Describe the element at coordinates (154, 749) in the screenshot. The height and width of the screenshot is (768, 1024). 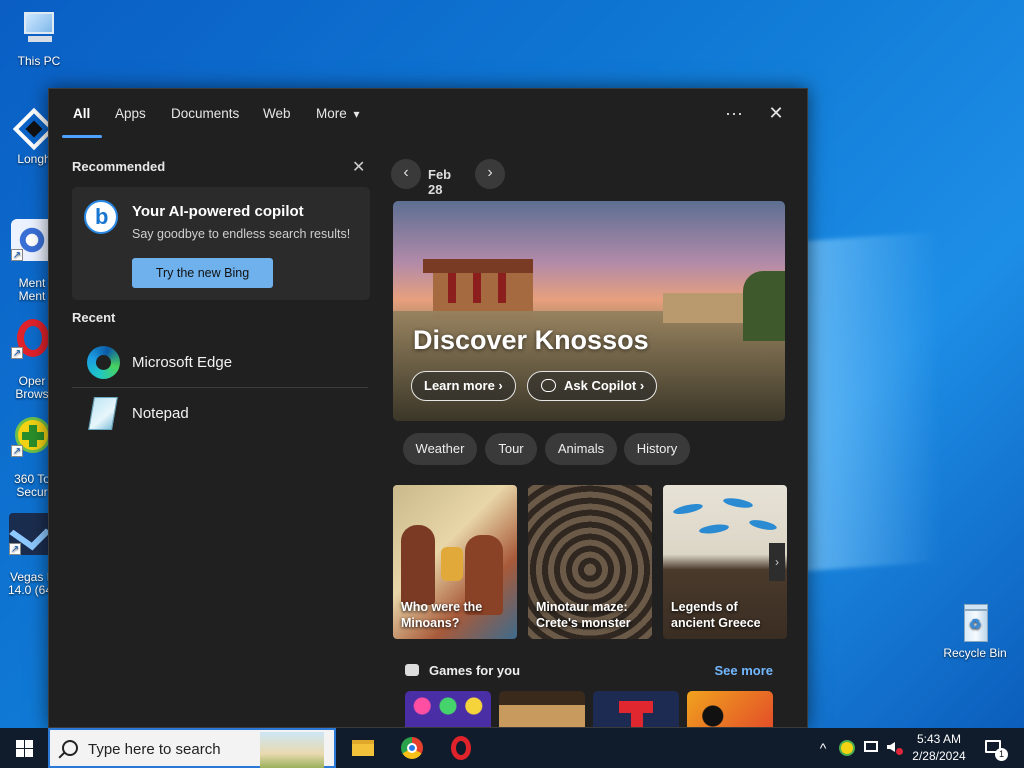
I see `search-placeholder: Type here to search` at that location.